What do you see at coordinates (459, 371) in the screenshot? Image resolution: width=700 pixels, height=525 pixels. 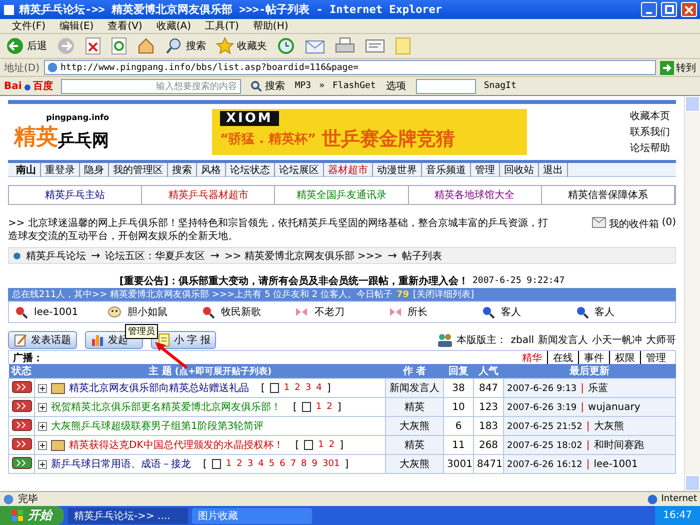 I see `column-header: 回复` at bounding box center [459, 371].